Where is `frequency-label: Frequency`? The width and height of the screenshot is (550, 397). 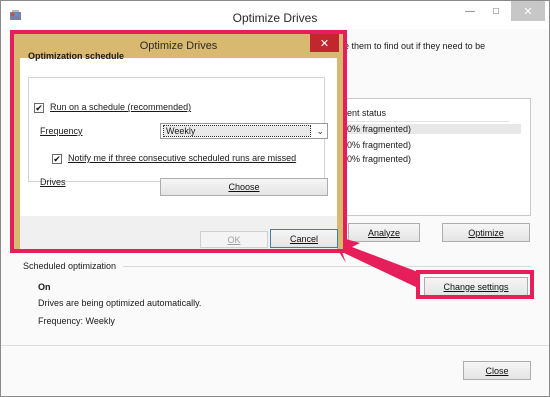
frequency-label: Frequency is located at coordinates (61, 131).